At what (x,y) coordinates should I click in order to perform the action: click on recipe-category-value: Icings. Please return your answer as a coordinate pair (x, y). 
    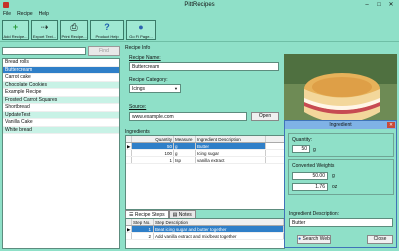
    Looking at the image, I should click on (139, 89).